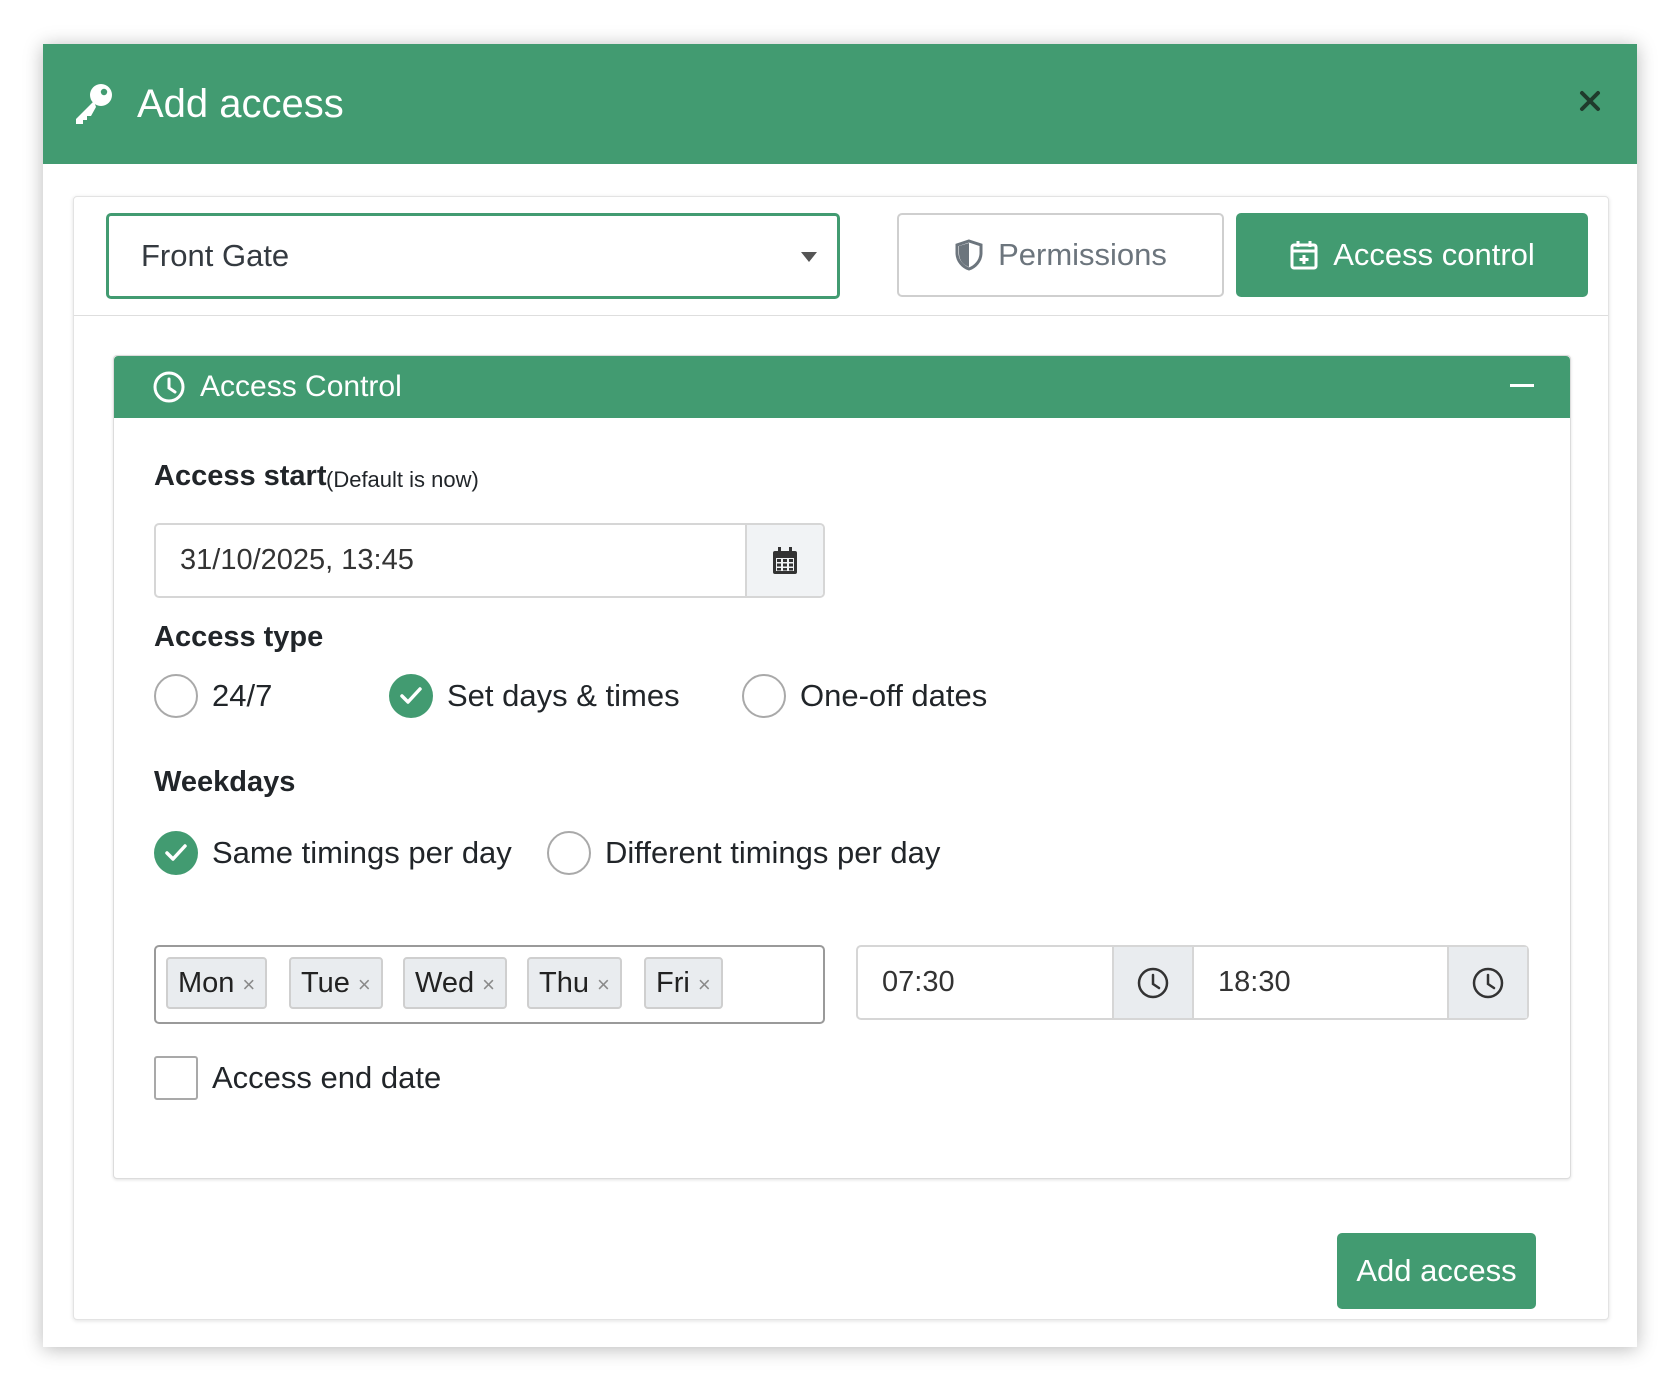 This screenshot has width=1675, height=1389. Describe the element at coordinates (673, 983) in the screenshot. I see `day-tag-label: Fri` at that location.